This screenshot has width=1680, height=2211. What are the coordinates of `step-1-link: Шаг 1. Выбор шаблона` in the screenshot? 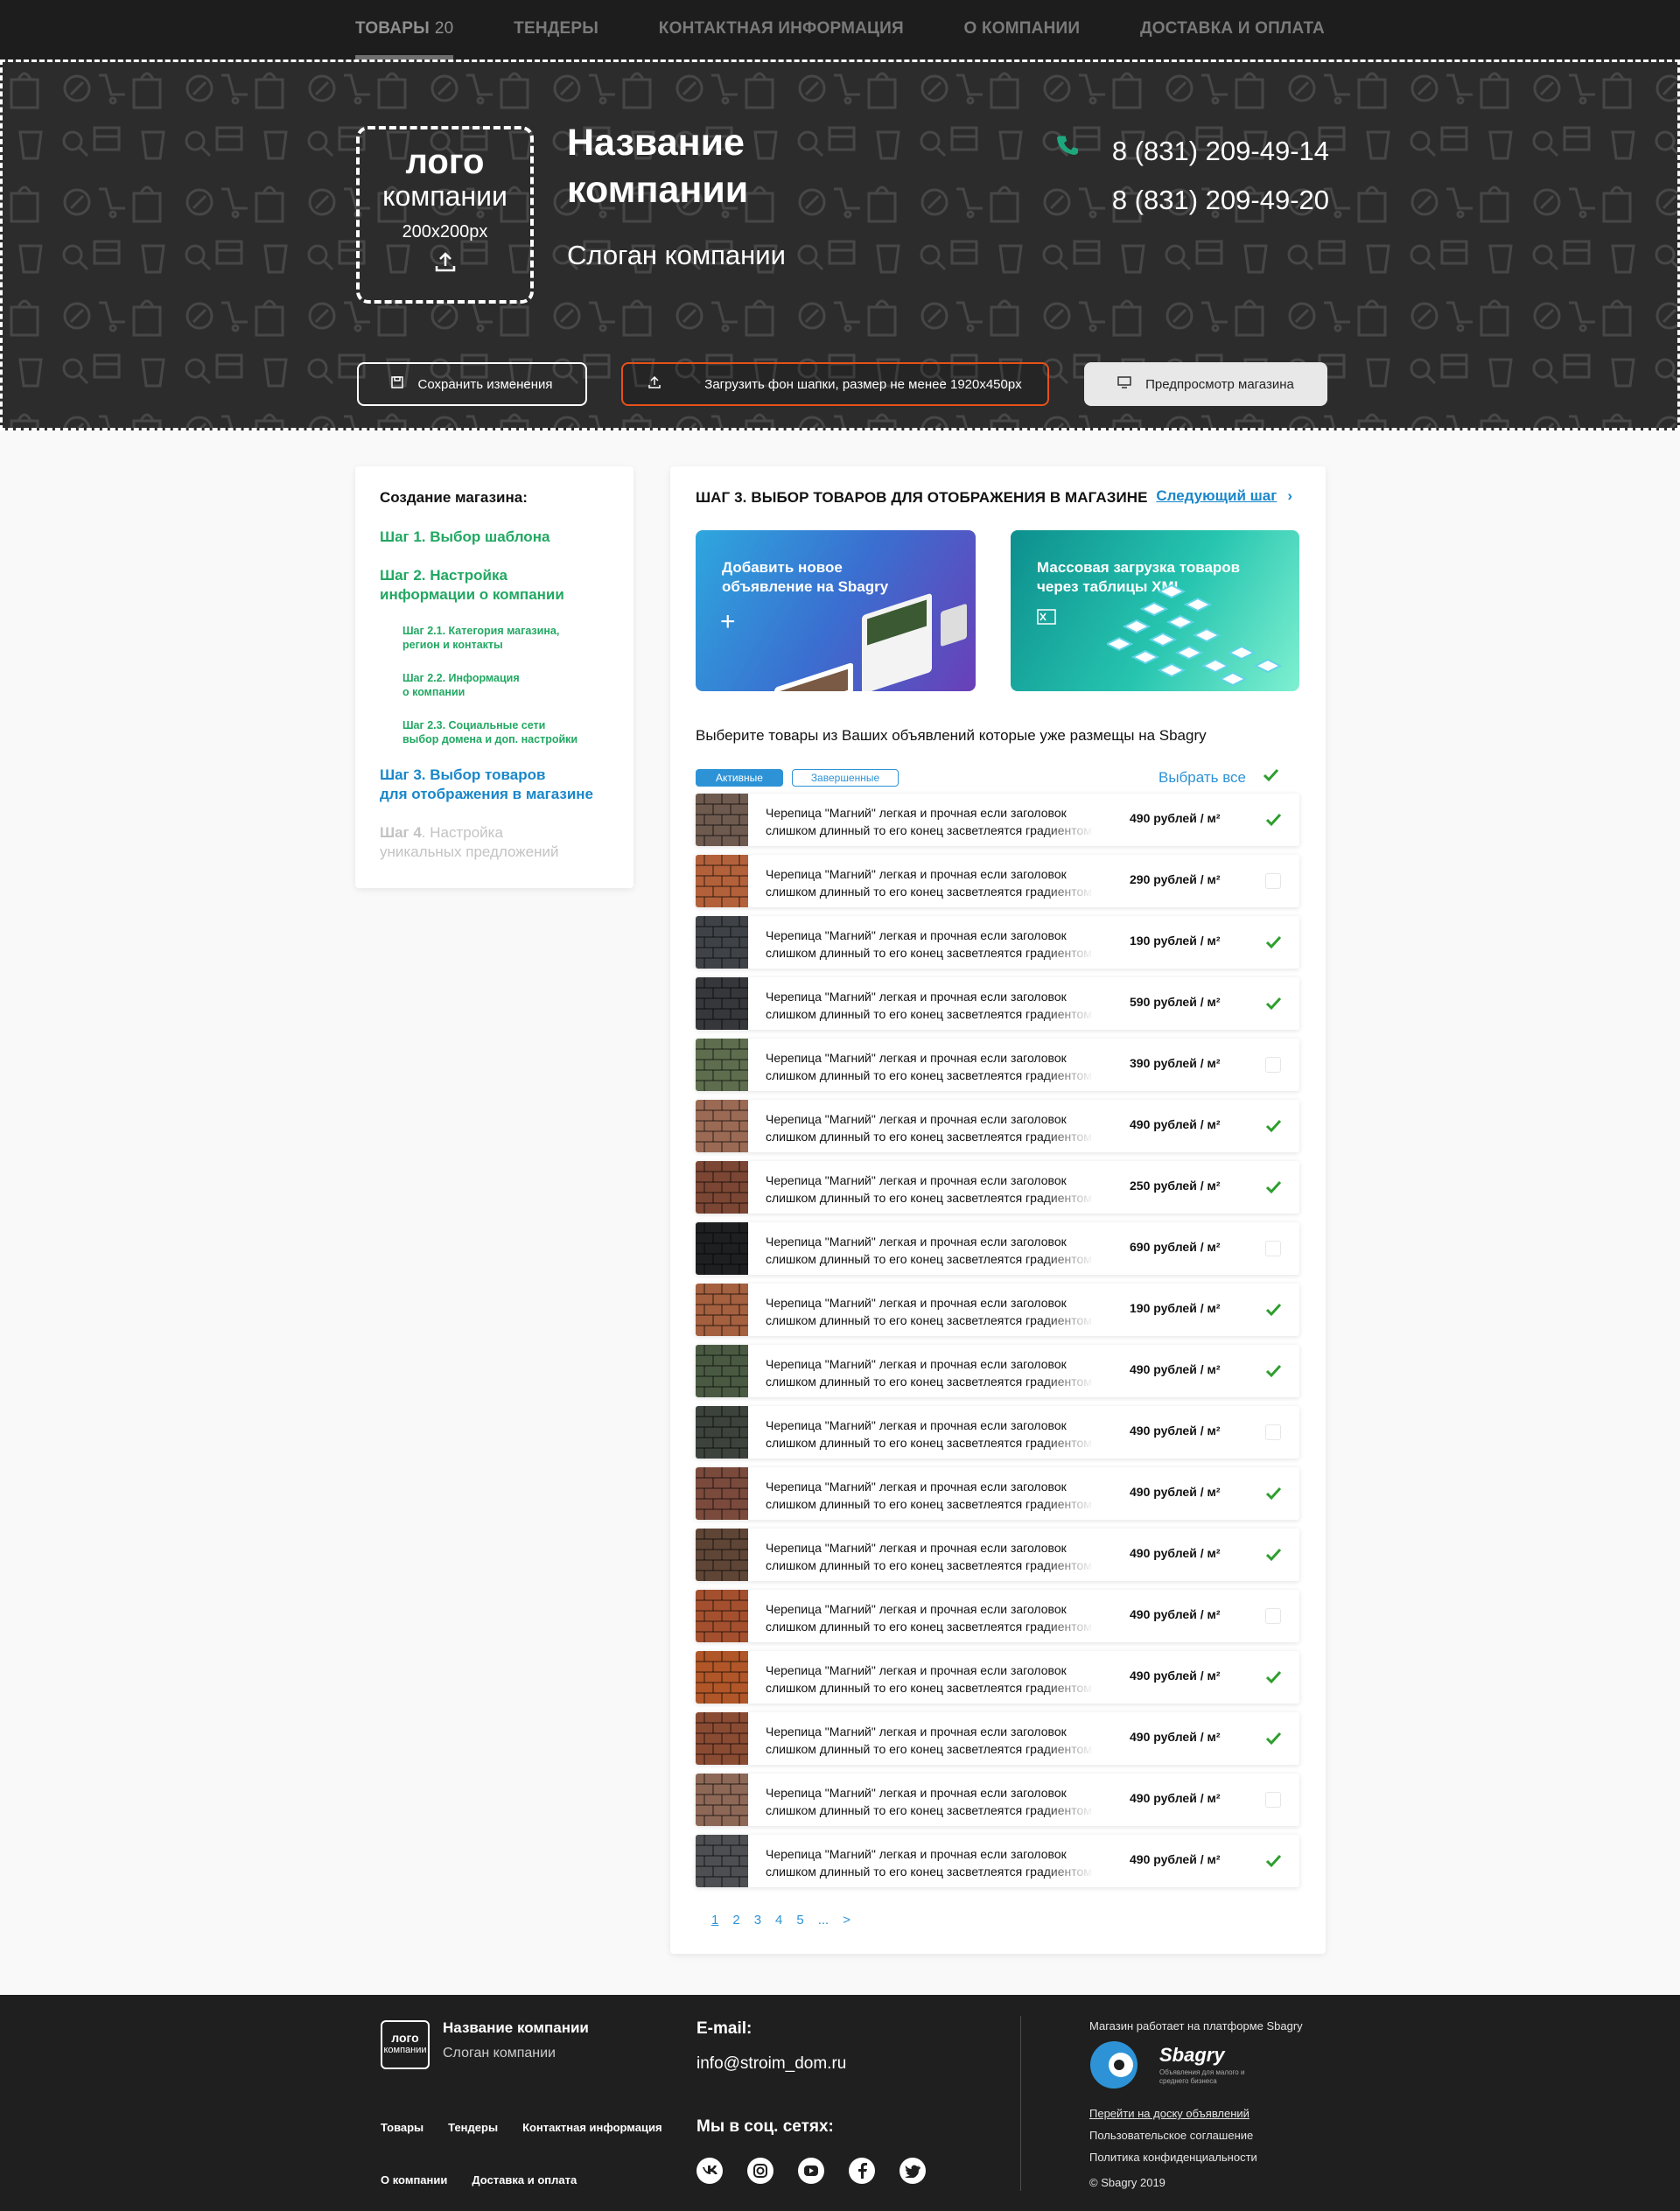 It's located at (494, 538).